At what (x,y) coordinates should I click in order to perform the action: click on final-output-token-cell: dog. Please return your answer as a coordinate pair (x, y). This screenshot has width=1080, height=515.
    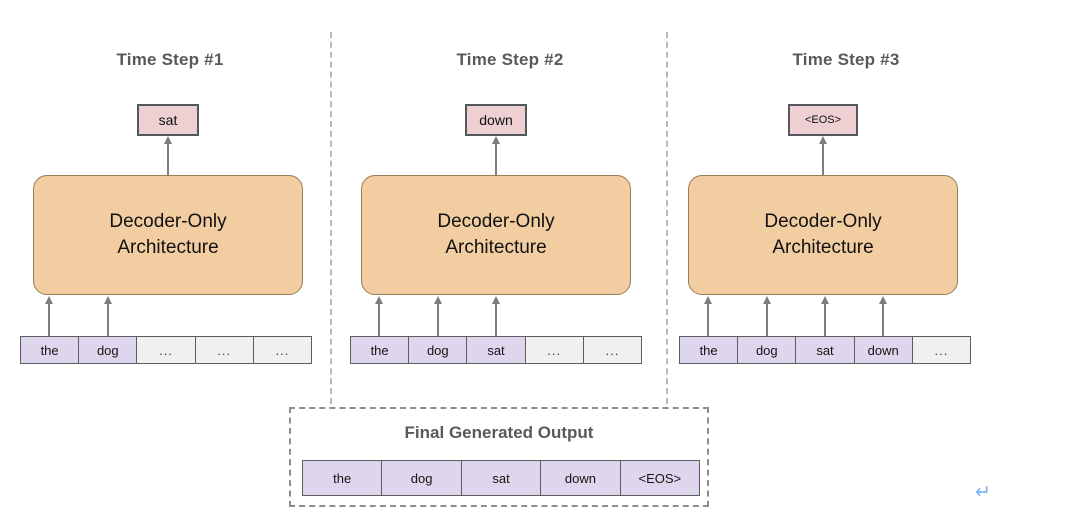
    Looking at the image, I should click on (422, 478).